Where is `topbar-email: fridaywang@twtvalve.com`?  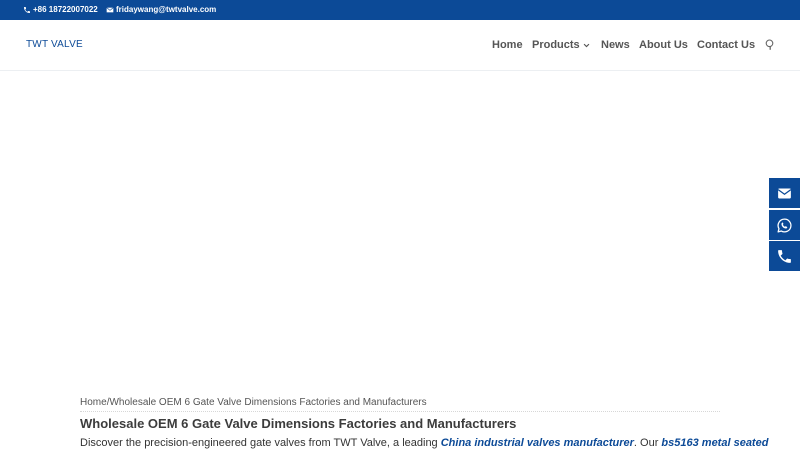
topbar-email: fridaywang@twtvalve.com is located at coordinates (161, 9).